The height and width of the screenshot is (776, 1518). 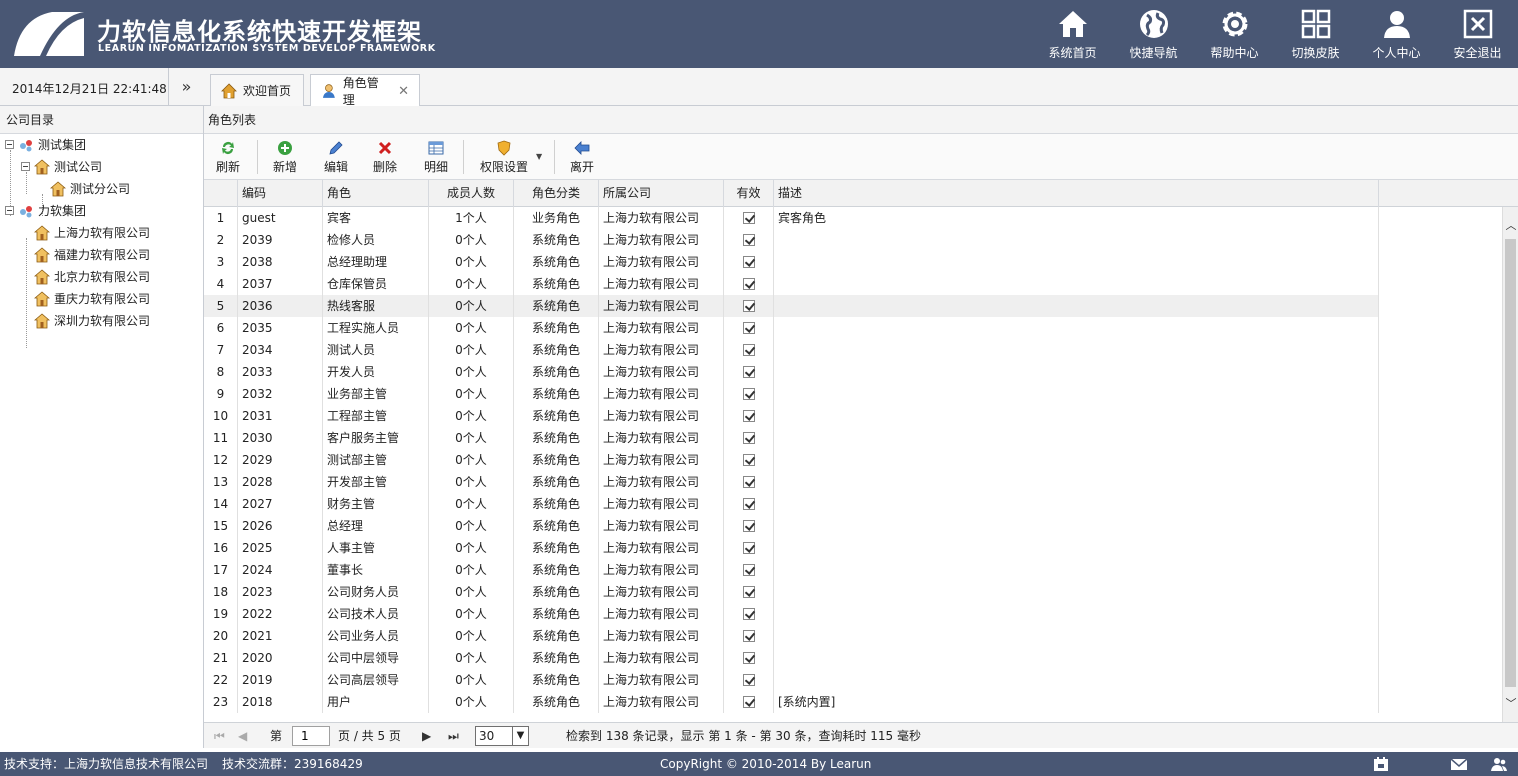 I want to click on table-row: 5 2036 热线客服 0个人 系统角色 上海力软有限公司, so click(x=791, y=306).